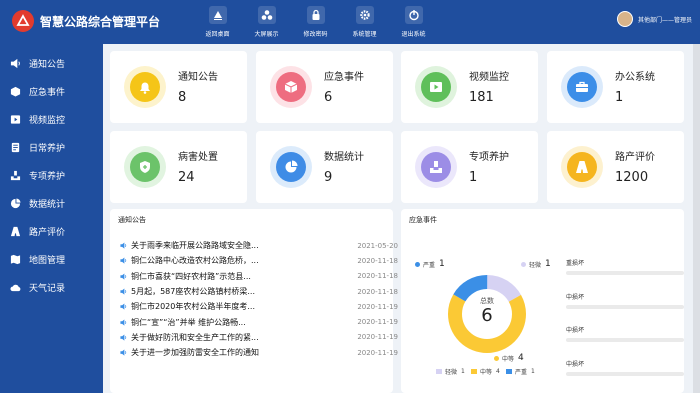 The image size is (700, 393). What do you see at coordinates (182, 97) in the screenshot?
I see `card-value: 8` at bounding box center [182, 97].